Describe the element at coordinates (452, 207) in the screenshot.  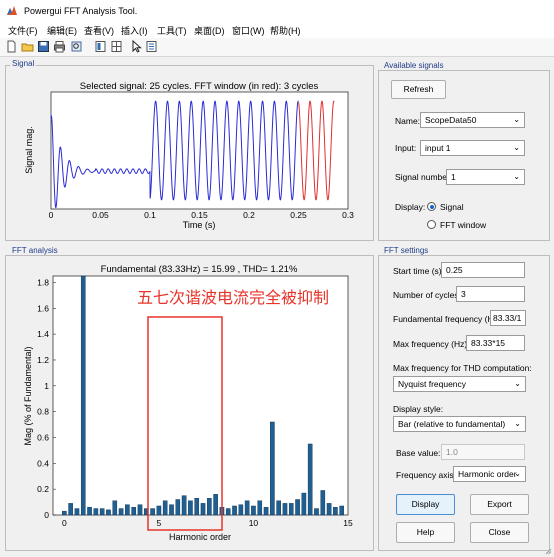
I see `signal-radio-label: Signal` at that location.